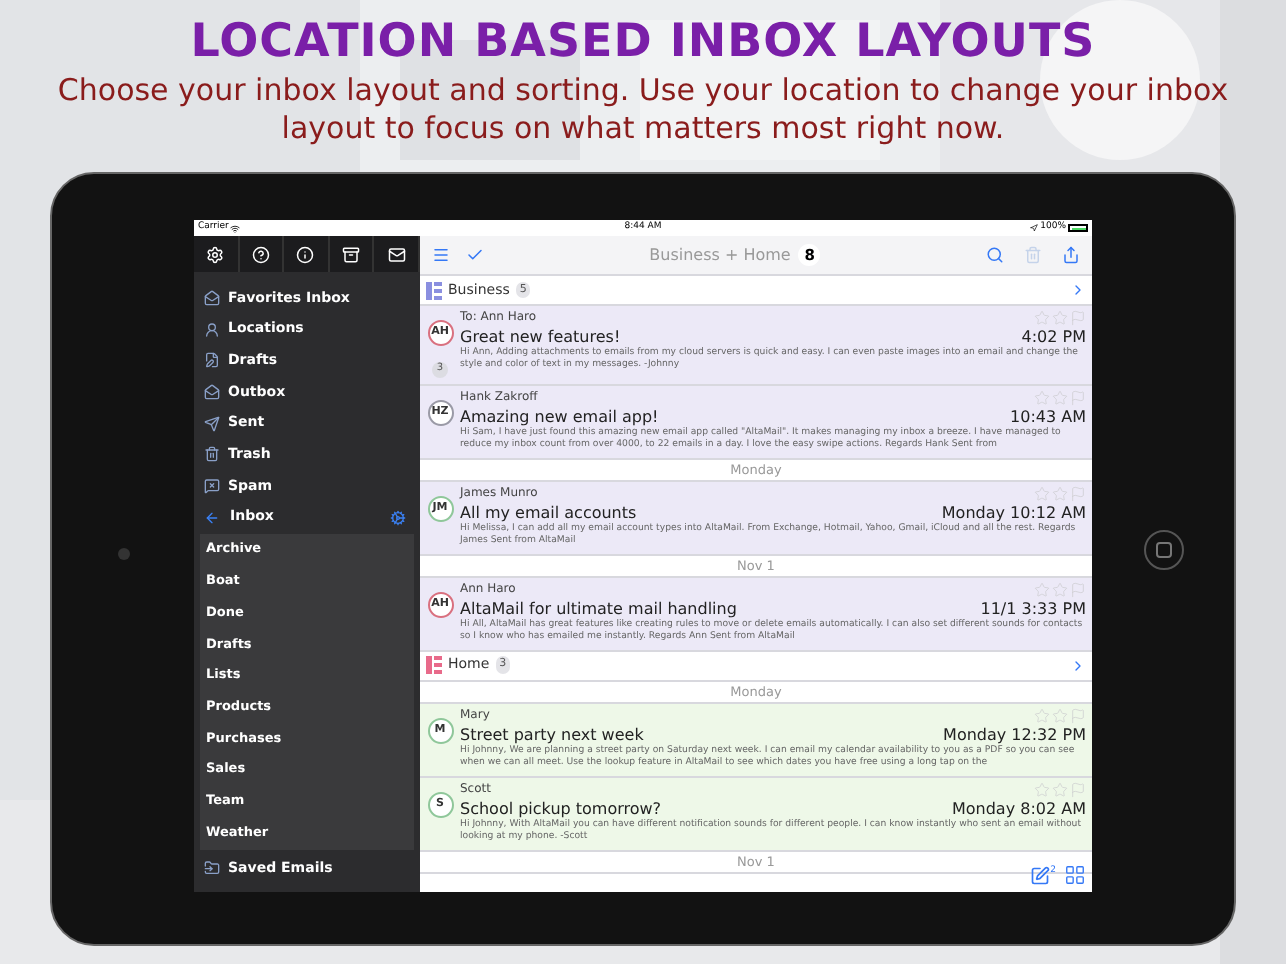  Describe the element at coordinates (235, 228) in the screenshot. I see `wifi-icon` at that location.